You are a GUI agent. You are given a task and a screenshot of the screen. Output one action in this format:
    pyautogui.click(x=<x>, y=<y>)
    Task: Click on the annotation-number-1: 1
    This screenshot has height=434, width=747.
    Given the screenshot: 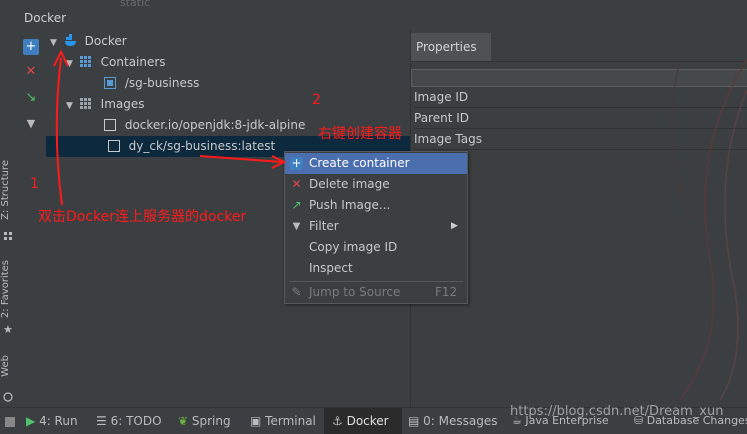 What is the action you would take?
    pyautogui.click(x=34, y=184)
    